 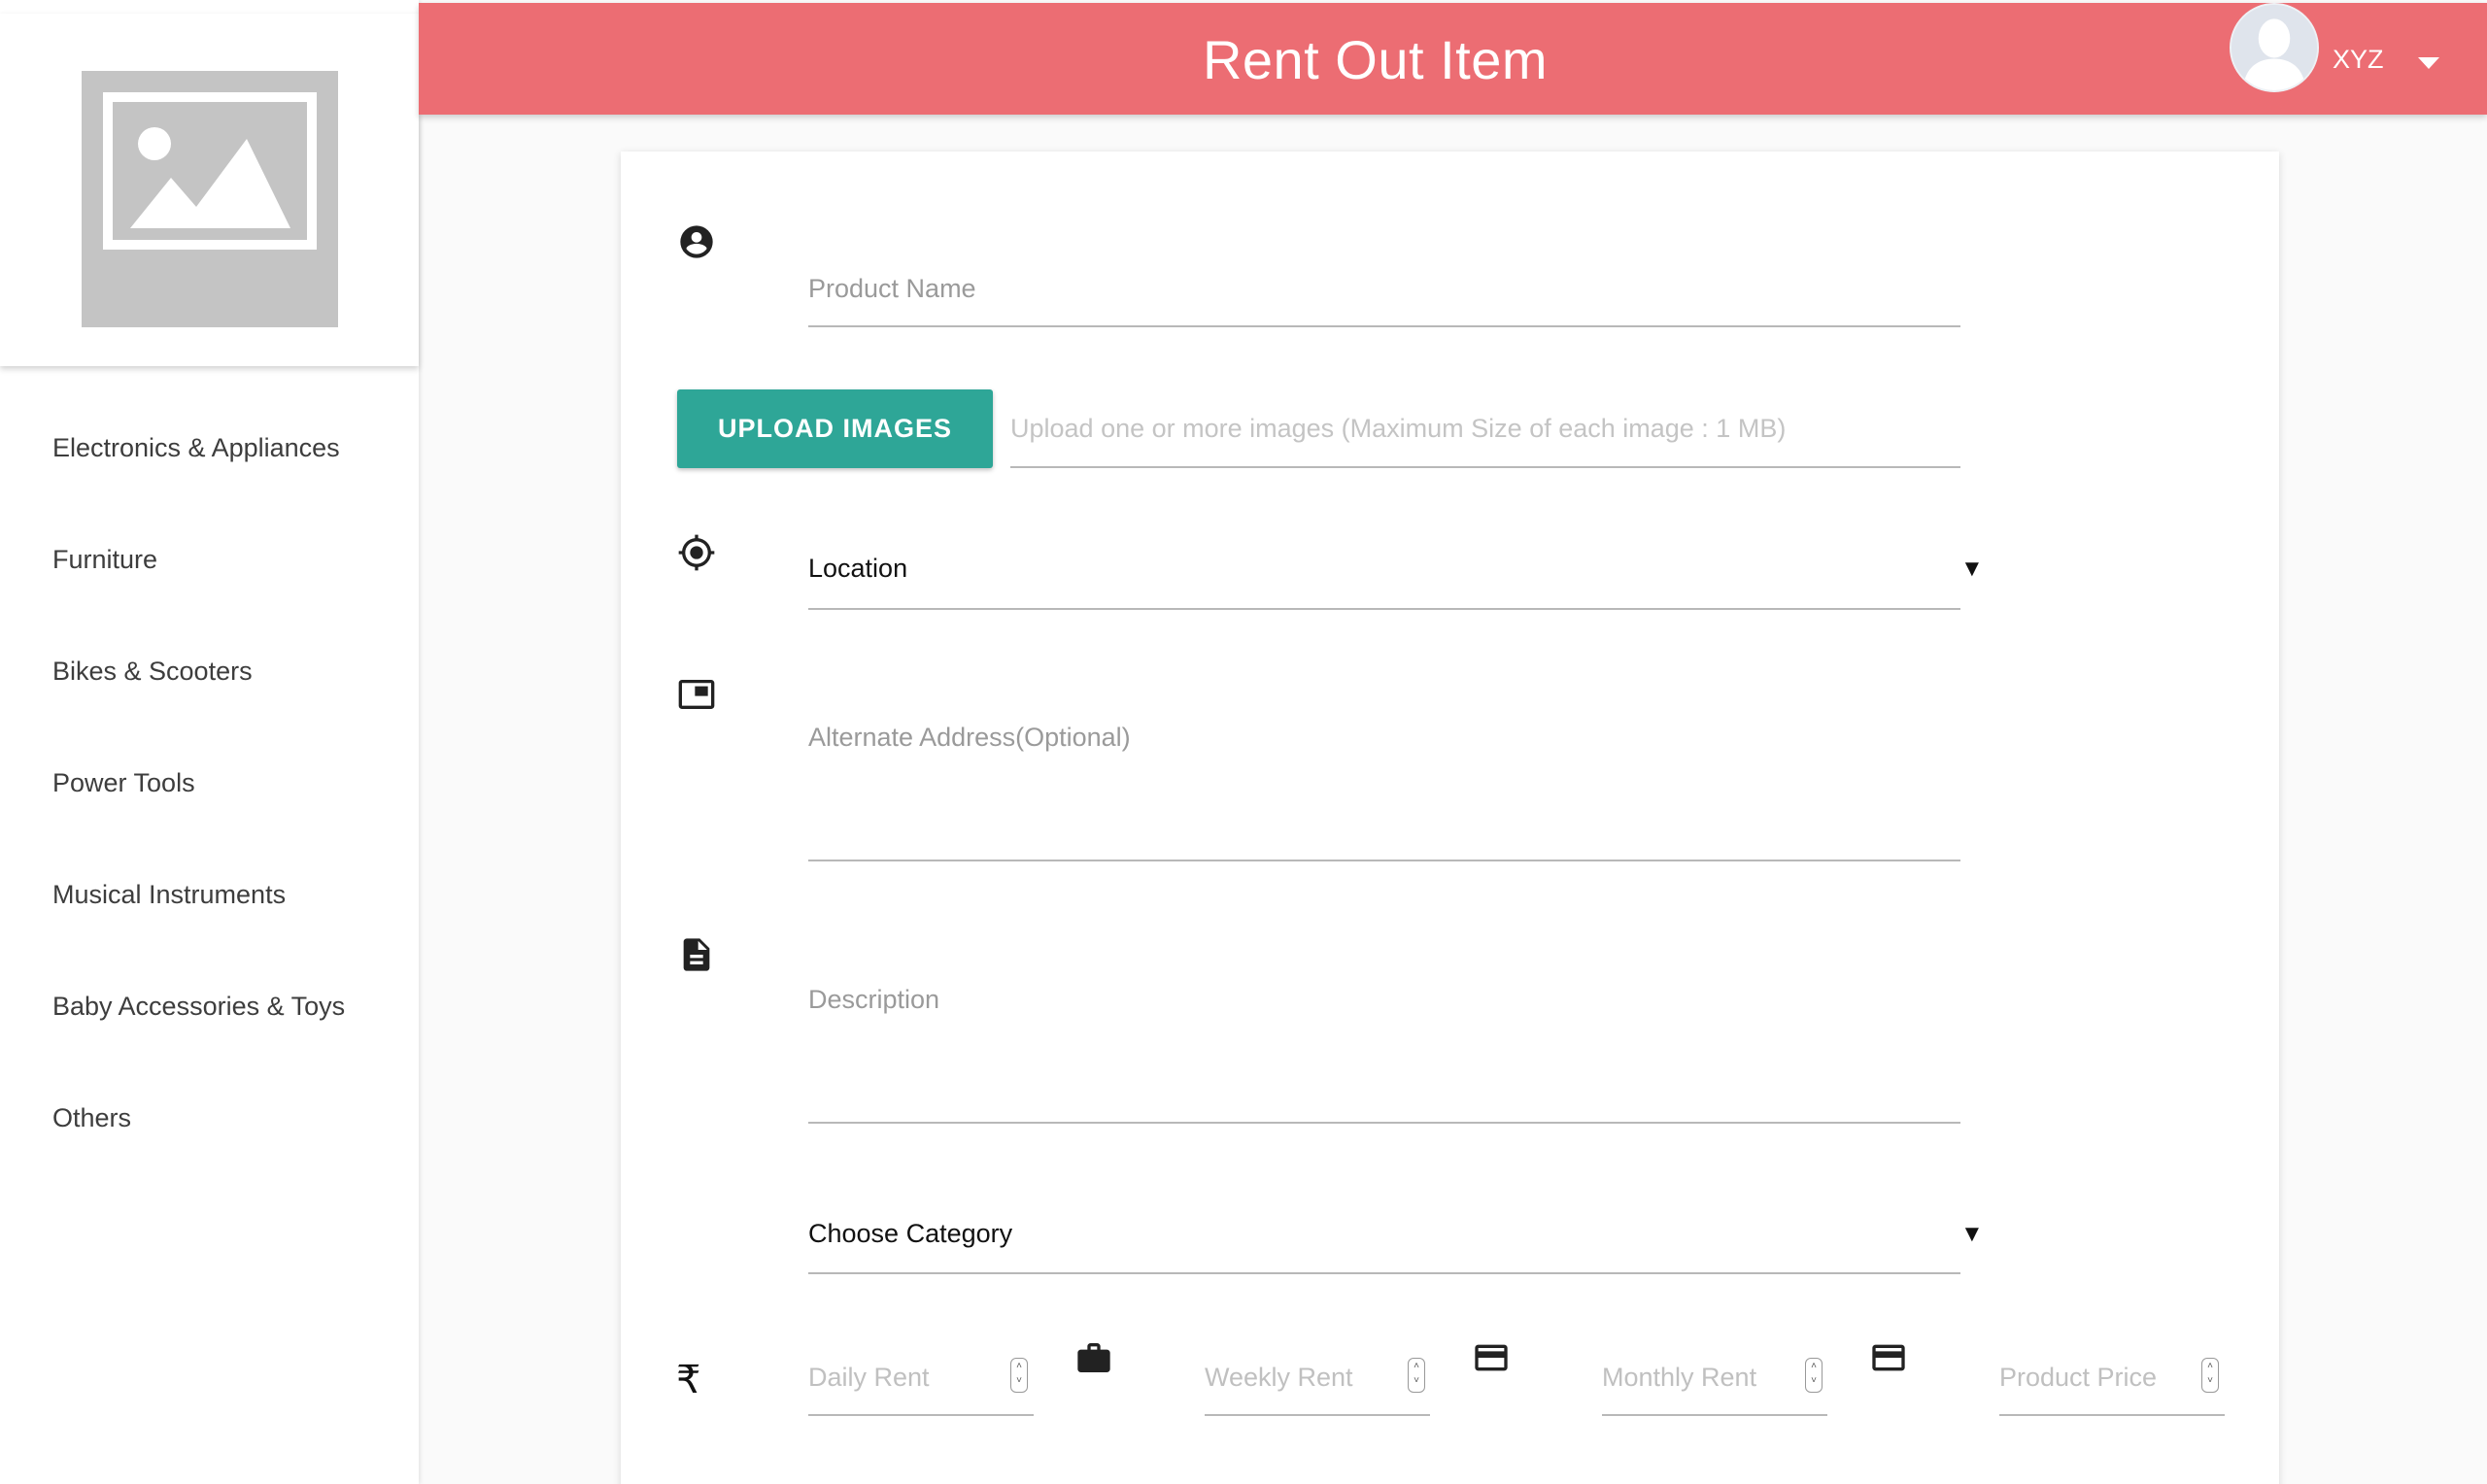 I want to click on daily-rent-input: Daily Rent, so click(x=869, y=1378).